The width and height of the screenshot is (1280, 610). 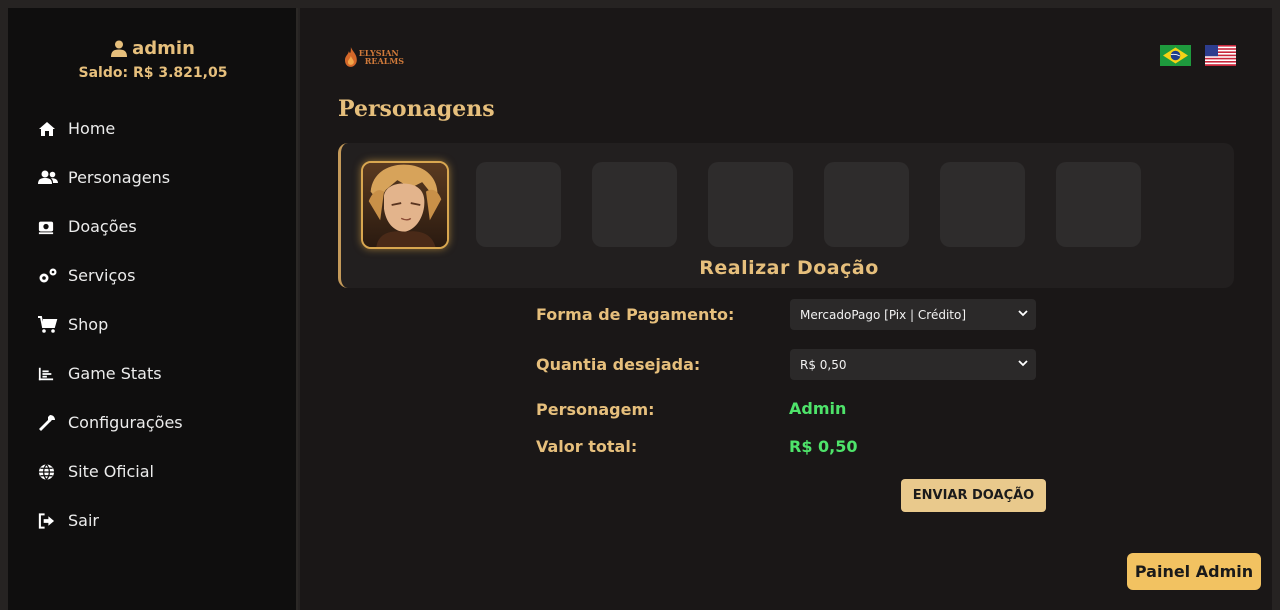 I want to click on cart-icon, so click(x=53, y=324).